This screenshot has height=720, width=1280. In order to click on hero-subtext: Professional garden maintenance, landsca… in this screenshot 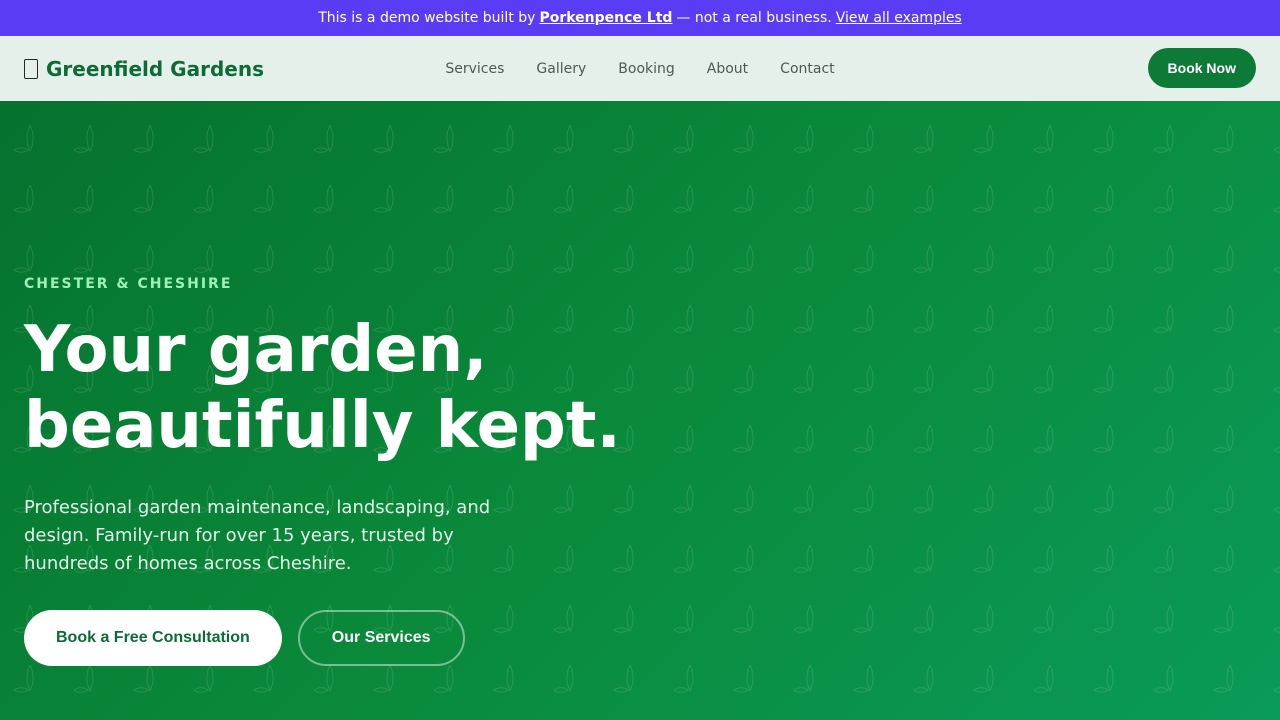, I will do `click(257, 535)`.